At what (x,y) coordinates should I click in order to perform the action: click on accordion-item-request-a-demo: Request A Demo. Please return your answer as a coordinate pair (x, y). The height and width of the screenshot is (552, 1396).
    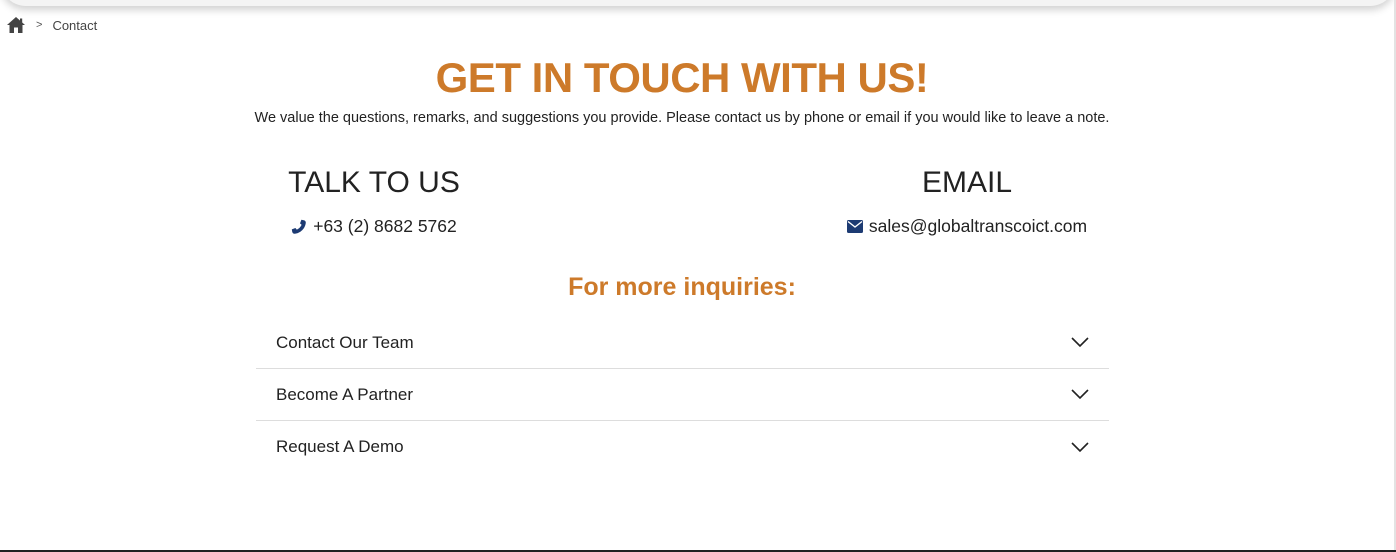
    Looking at the image, I should click on (682, 447).